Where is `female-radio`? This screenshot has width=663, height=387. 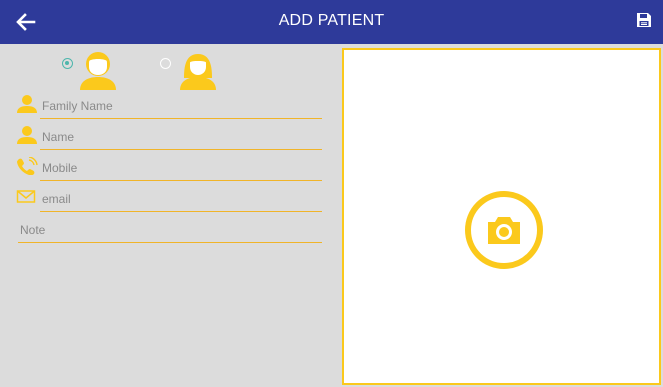 female-radio is located at coordinates (165, 63).